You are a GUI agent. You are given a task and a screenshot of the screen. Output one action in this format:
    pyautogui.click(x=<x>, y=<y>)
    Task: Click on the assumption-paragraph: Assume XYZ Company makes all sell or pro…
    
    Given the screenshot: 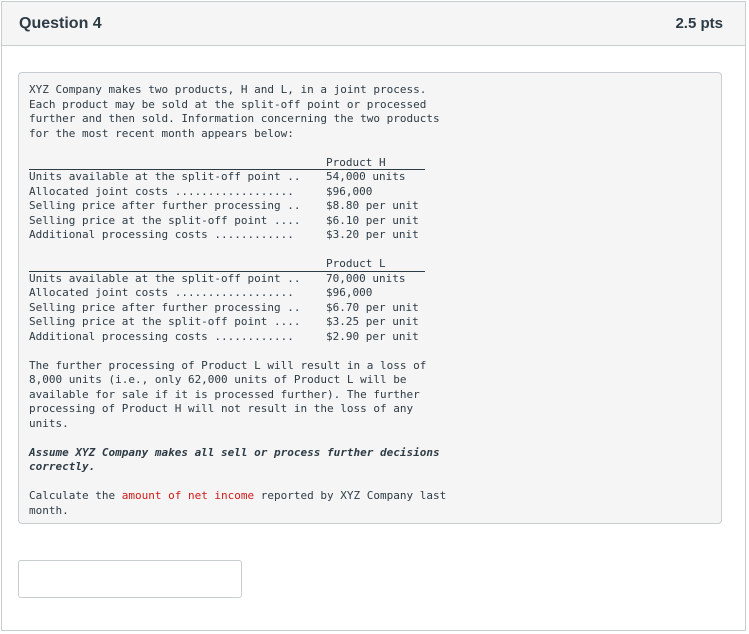 What is the action you would take?
    pyautogui.click(x=370, y=460)
    